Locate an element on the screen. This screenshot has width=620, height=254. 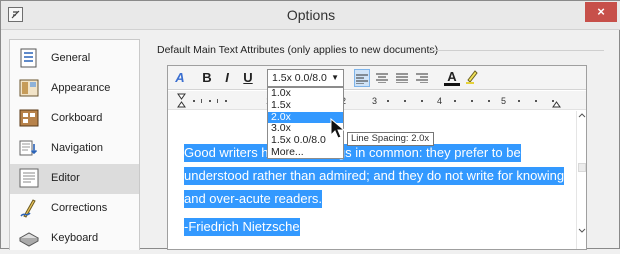
navigation-icon is located at coordinates (28, 148).